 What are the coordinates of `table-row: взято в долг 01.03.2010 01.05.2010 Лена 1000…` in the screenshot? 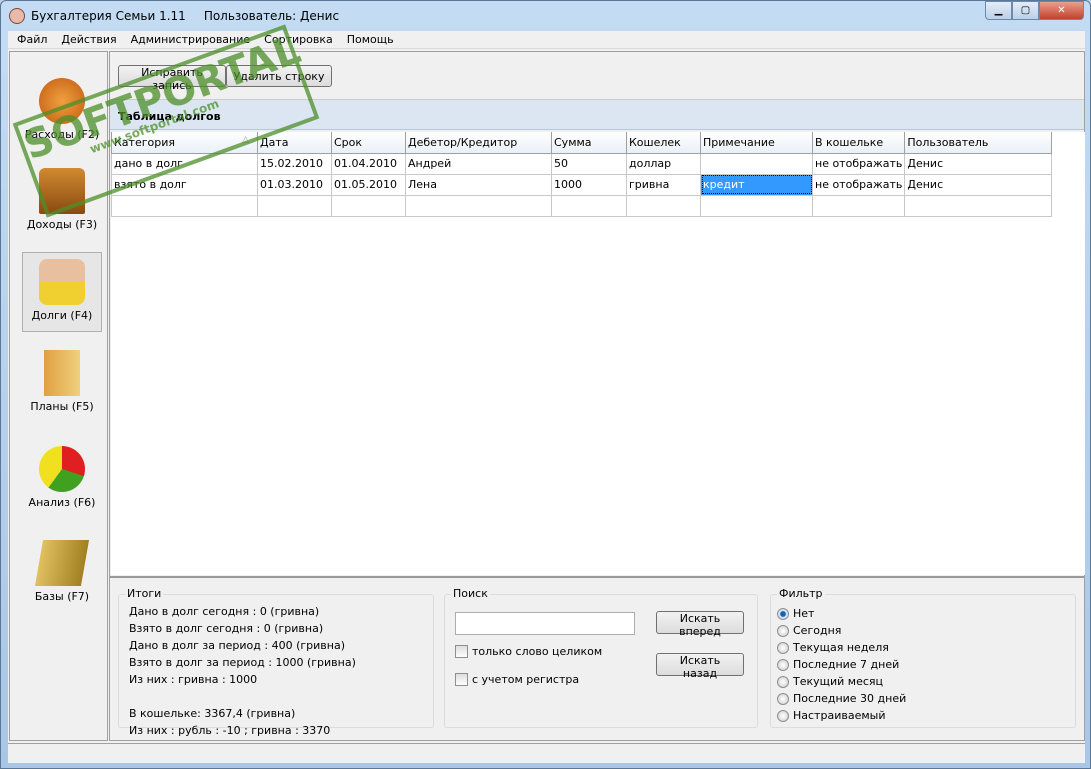 It's located at (582, 184).